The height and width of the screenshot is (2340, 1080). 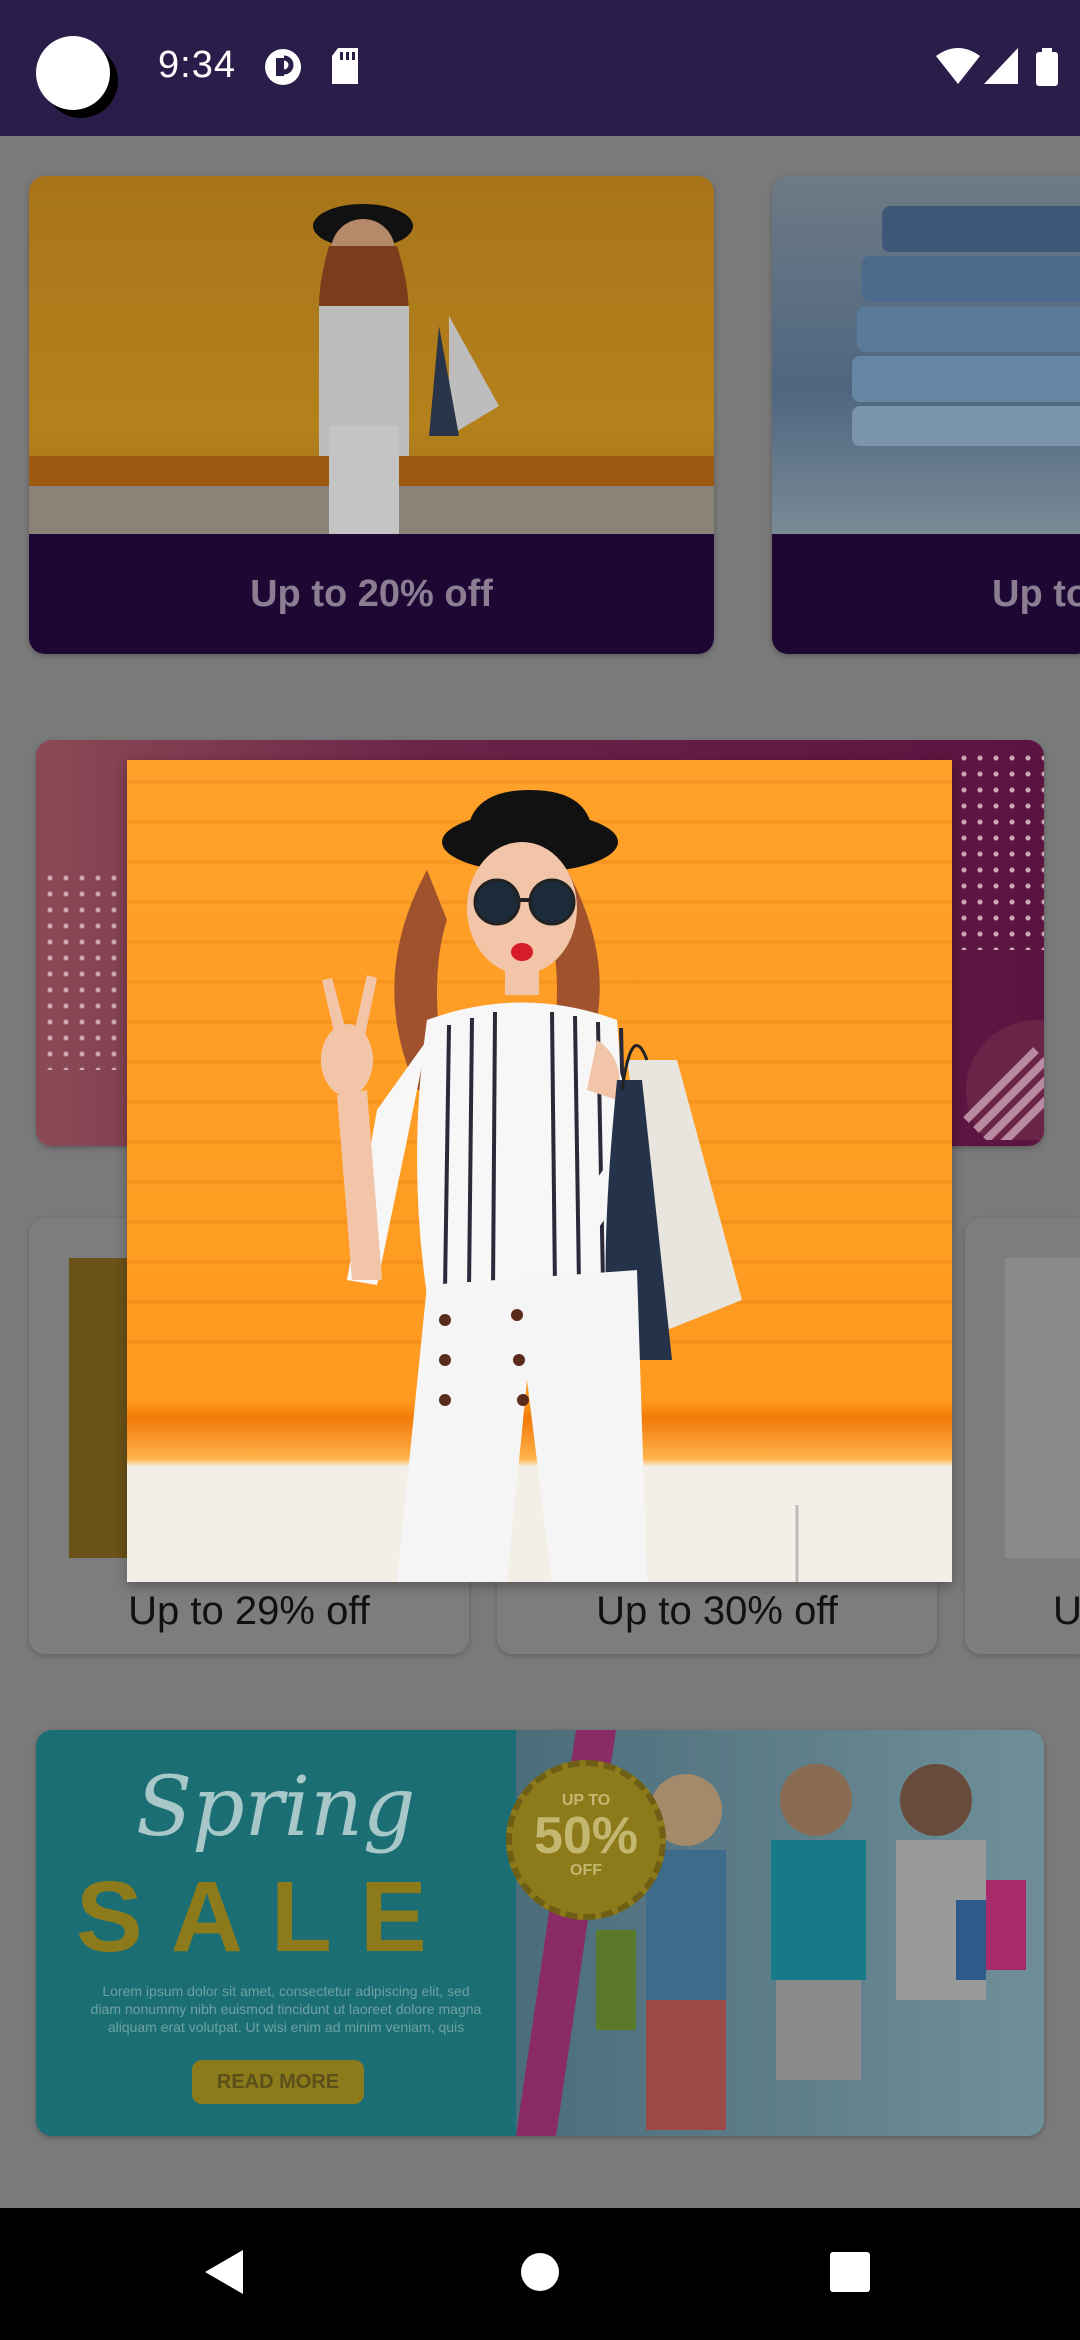 I want to click on promo-card-2-label: Up to, so click(x=926, y=594).